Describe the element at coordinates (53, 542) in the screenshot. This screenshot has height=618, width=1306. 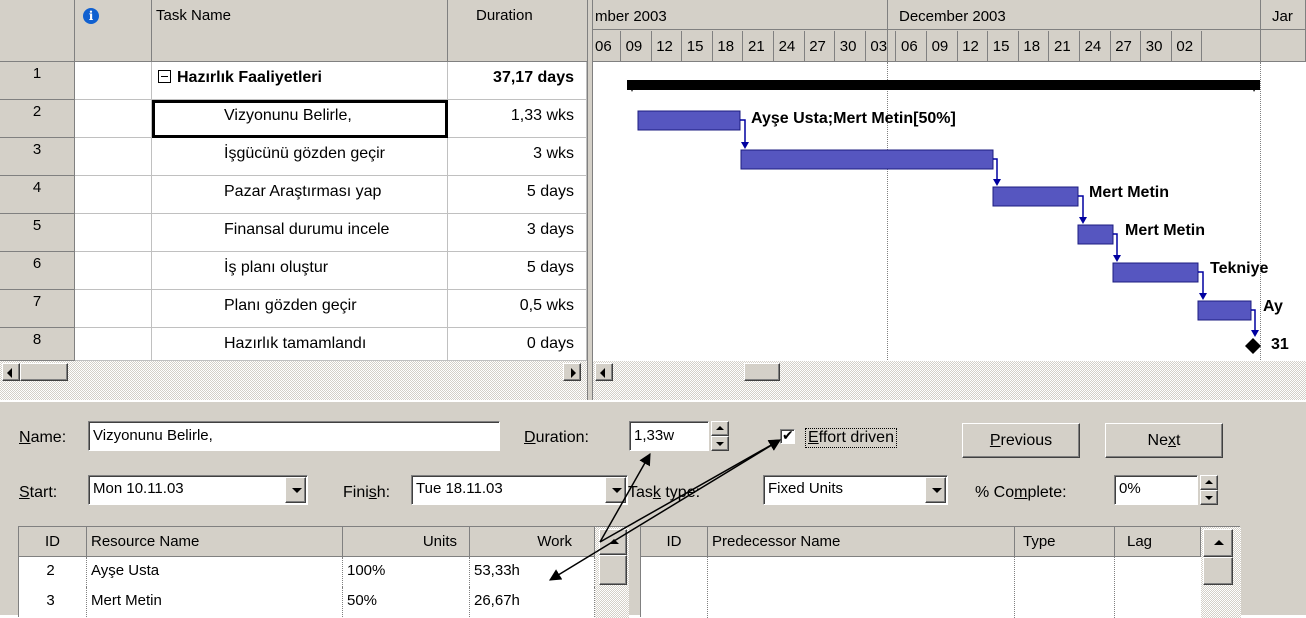
I see `resource-id-header: ID` at that location.